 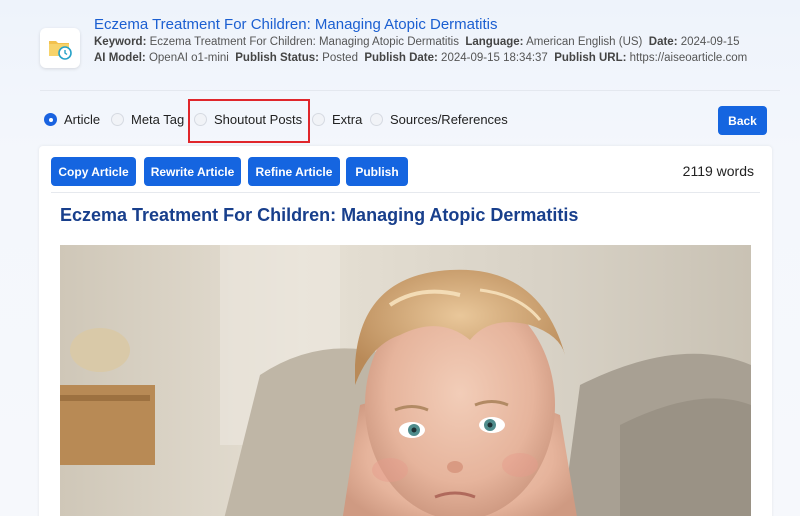 What do you see at coordinates (93, 171) in the screenshot?
I see `copy-article-button: Copy Article` at bounding box center [93, 171].